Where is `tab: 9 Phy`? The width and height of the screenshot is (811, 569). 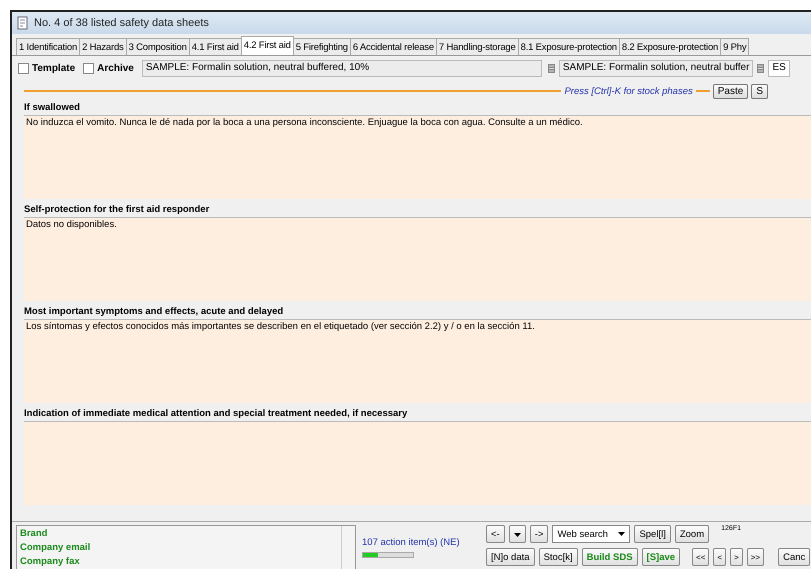 tab: 9 Phy is located at coordinates (735, 46).